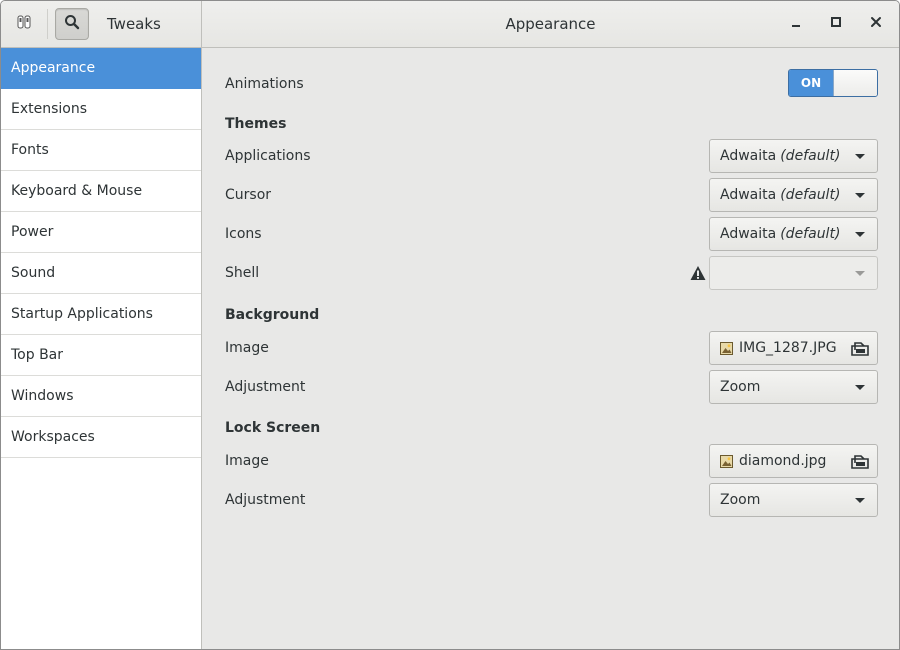 Image resolution: width=900 pixels, height=650 pixels. Describe the element at coordinates (247, 461) in the screenshot. I see `lock-screen-image-label: Image` at that location.